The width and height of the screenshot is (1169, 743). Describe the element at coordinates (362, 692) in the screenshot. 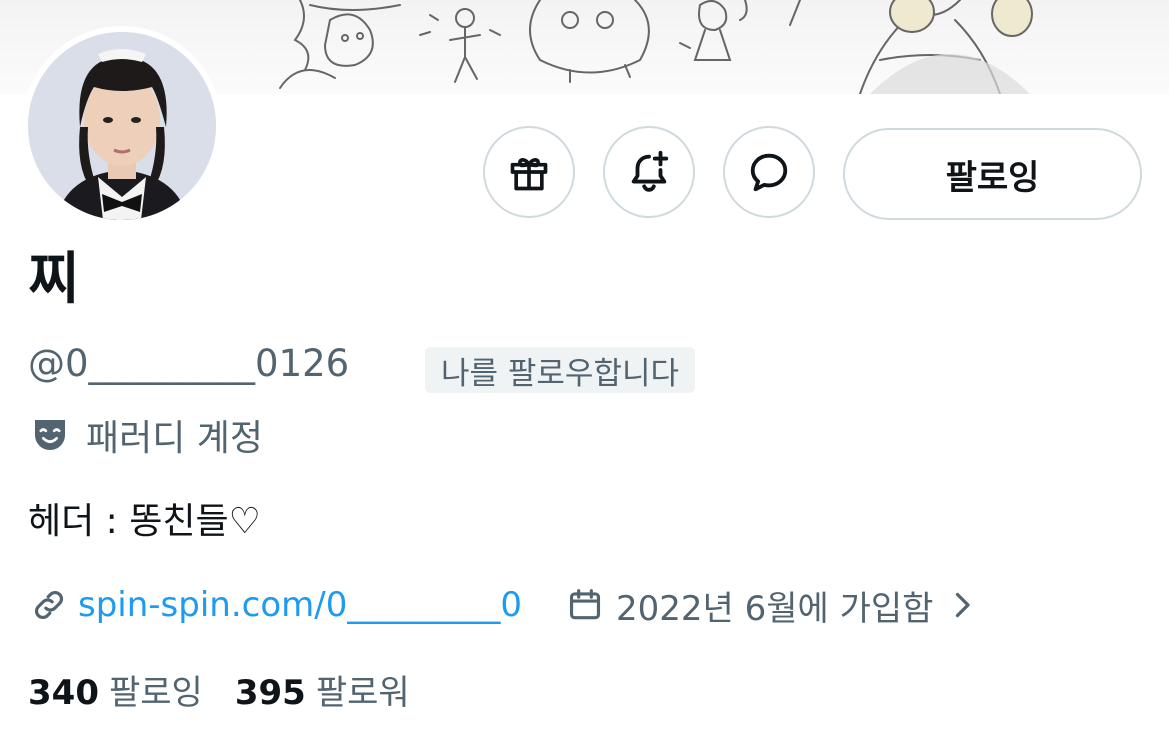

I see `followers-label: 팔로워` at that location.